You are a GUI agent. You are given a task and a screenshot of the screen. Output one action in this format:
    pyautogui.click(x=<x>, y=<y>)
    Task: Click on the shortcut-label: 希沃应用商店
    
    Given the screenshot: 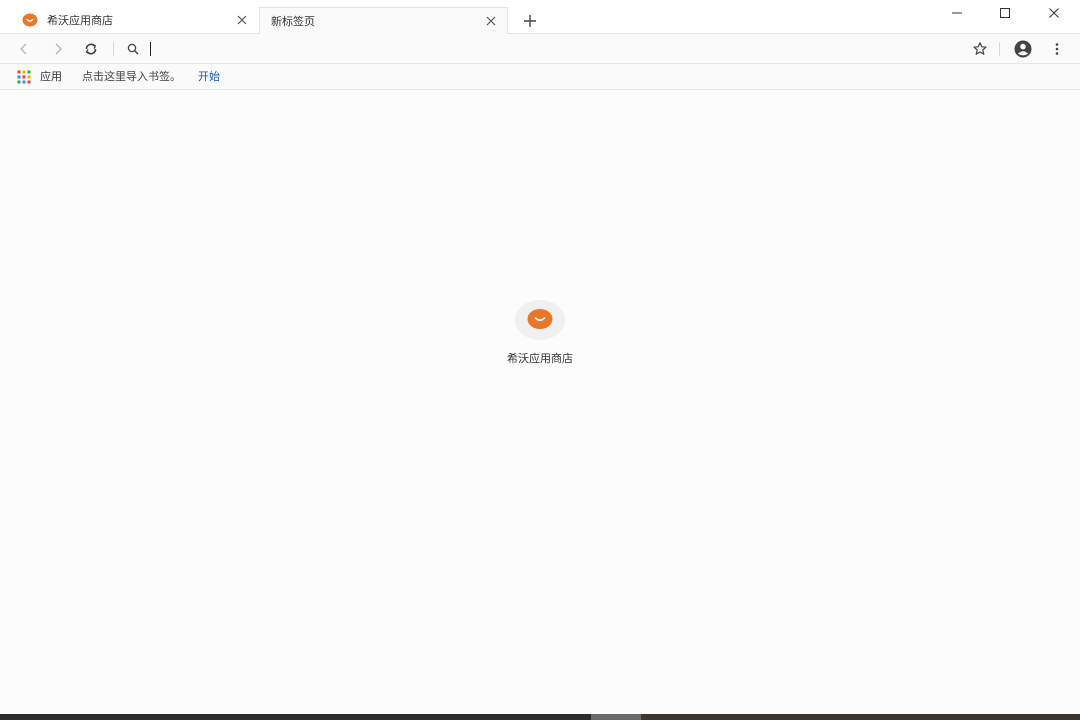 What is the action you would take?
    pyautogui.click(x=540, y=358)
    